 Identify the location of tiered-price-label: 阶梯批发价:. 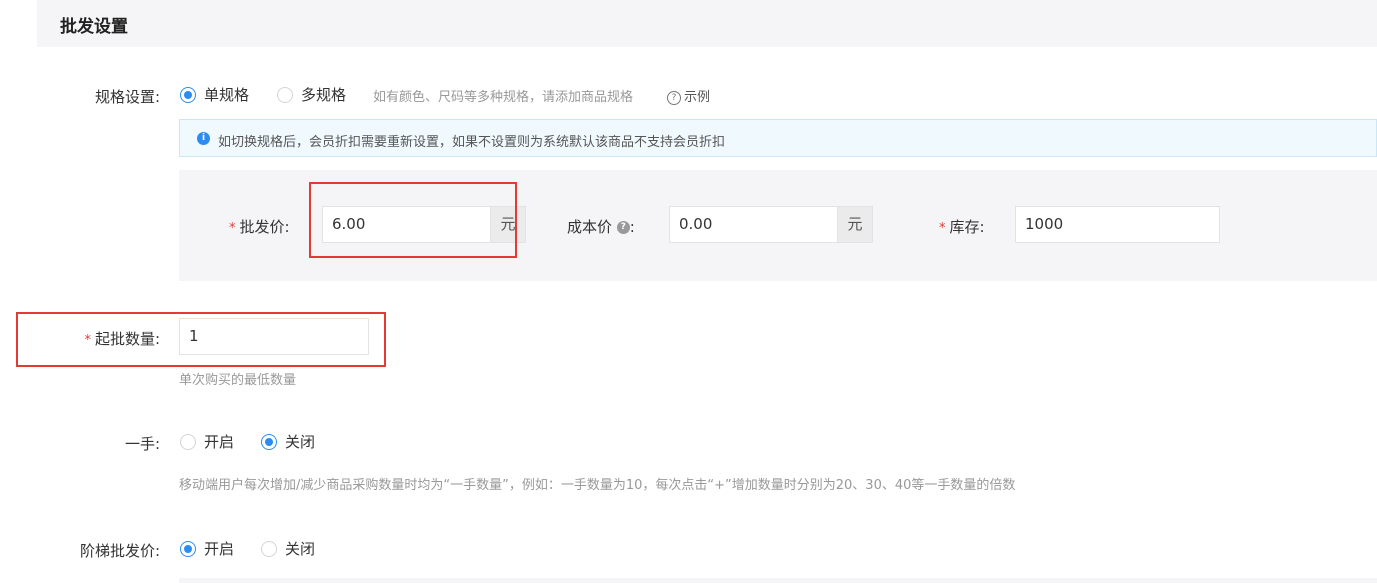
(119, 551).